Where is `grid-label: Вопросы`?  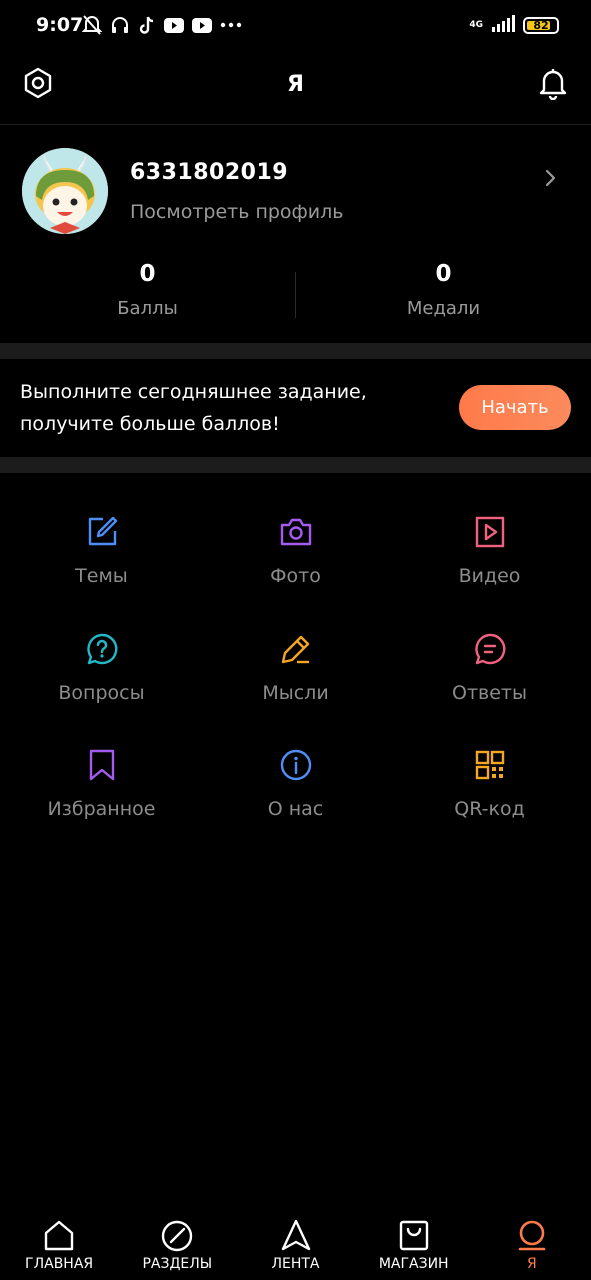 grid-label: Вопросы is located at coordinates (101, 692).